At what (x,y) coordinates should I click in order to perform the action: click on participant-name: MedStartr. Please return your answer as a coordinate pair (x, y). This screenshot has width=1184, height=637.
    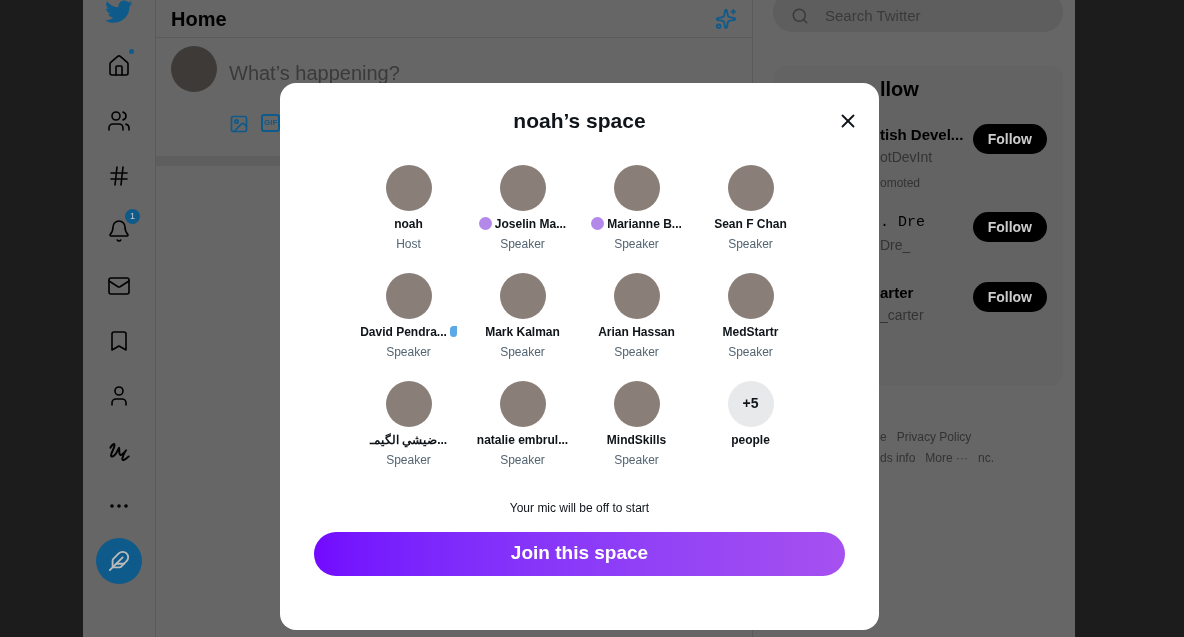
    Looking at the image, I should click on (750, 332).